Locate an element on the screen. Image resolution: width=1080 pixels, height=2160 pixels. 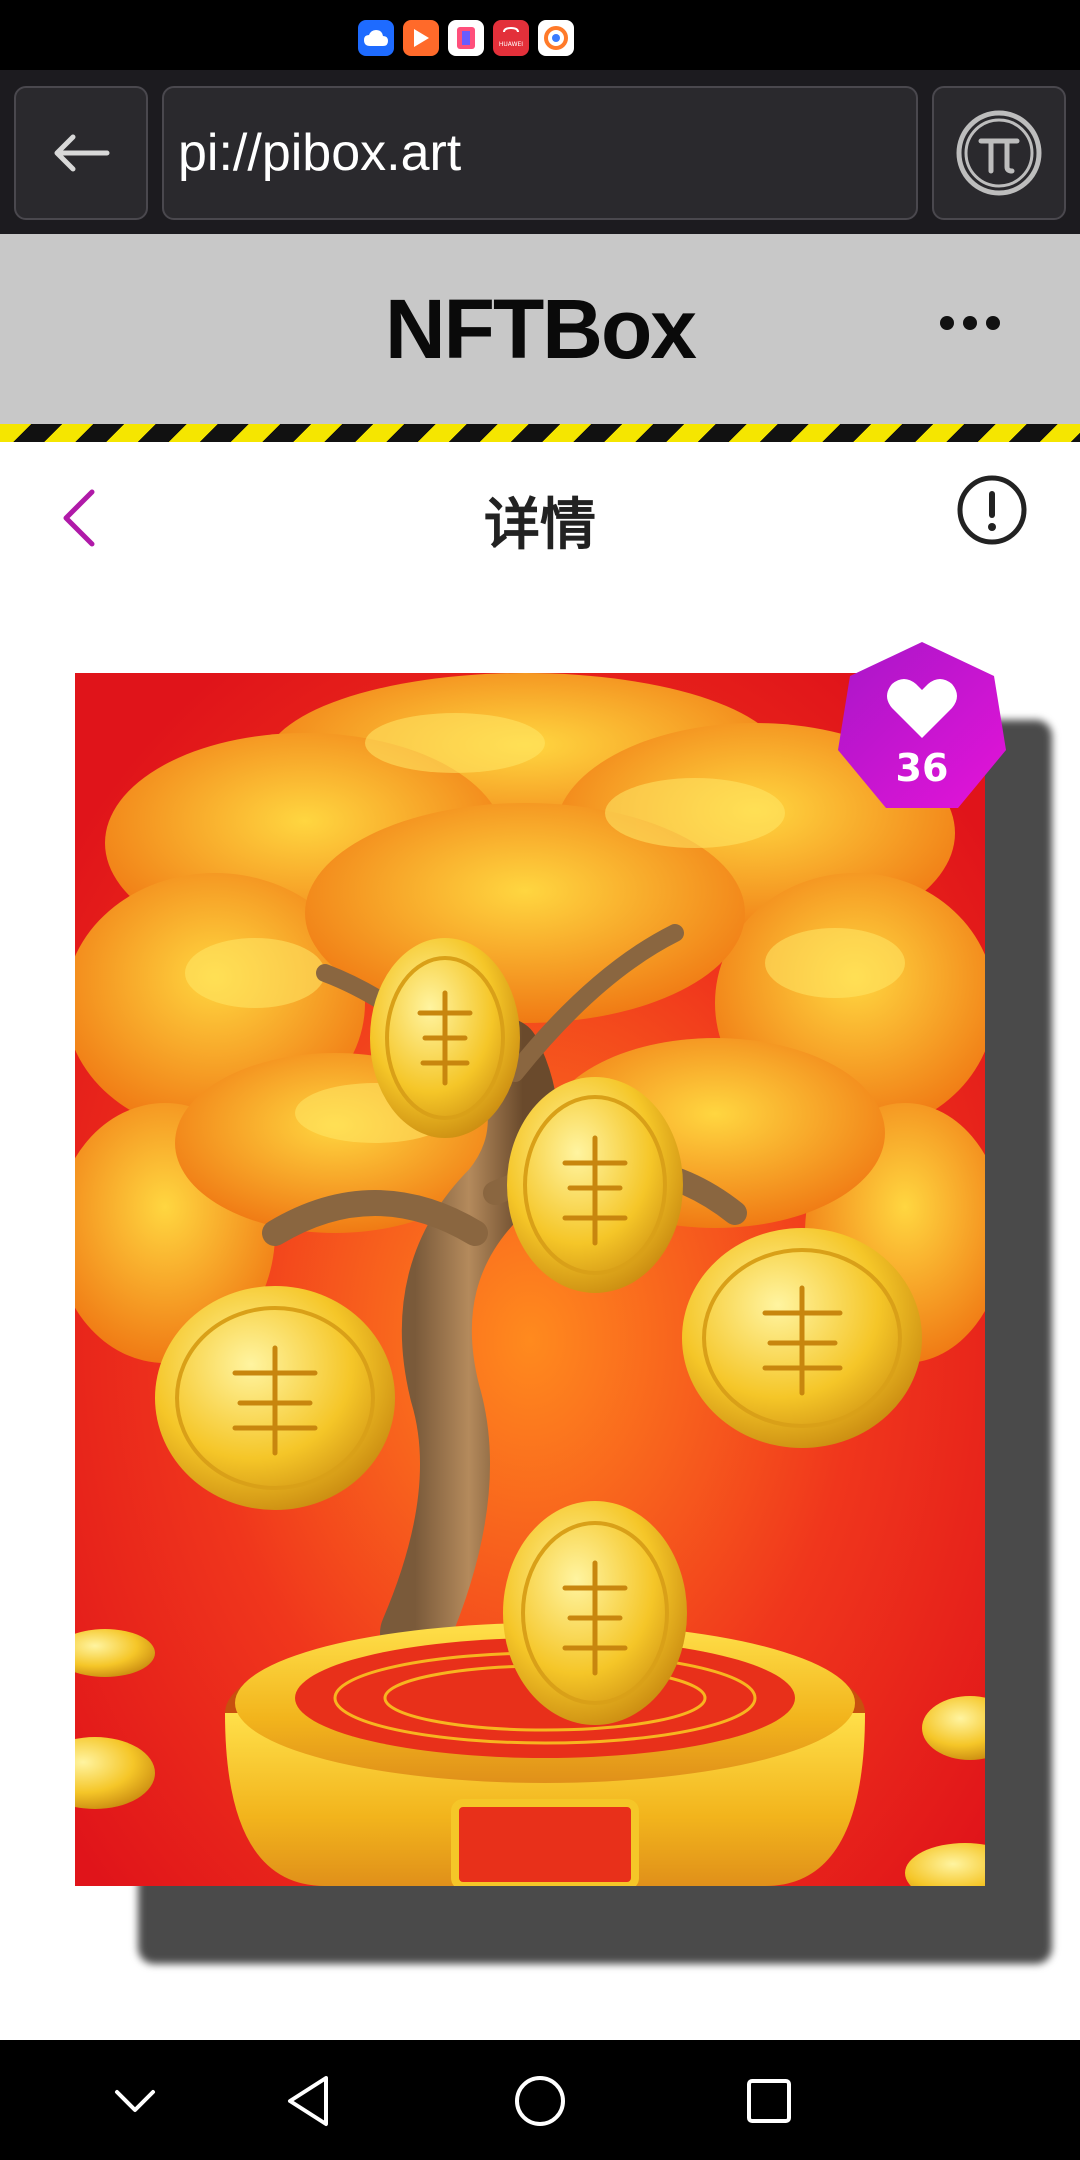
reader-app-icon is located at coordinates (466, 38).